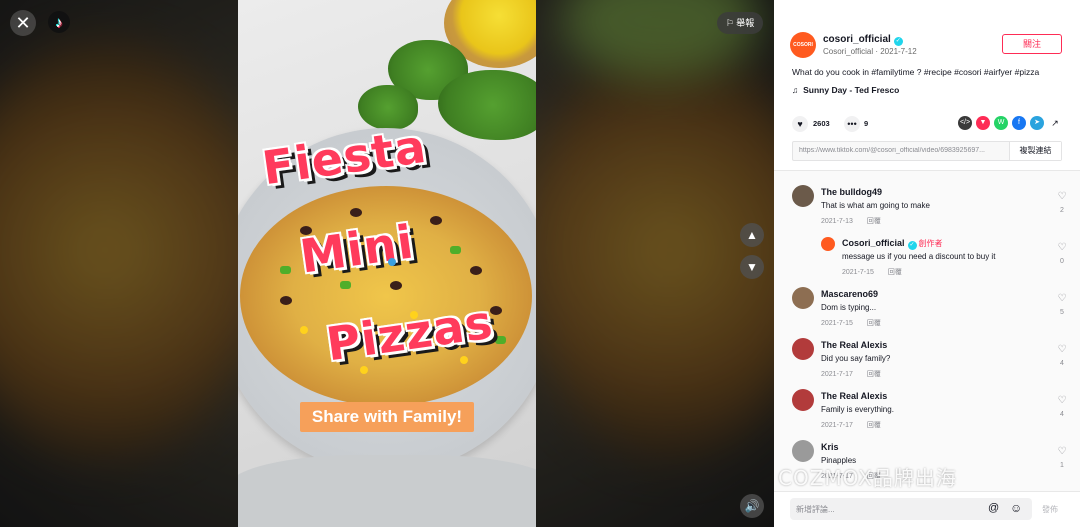  I want to click on author-avatar: COSORI, so click(803, 45).